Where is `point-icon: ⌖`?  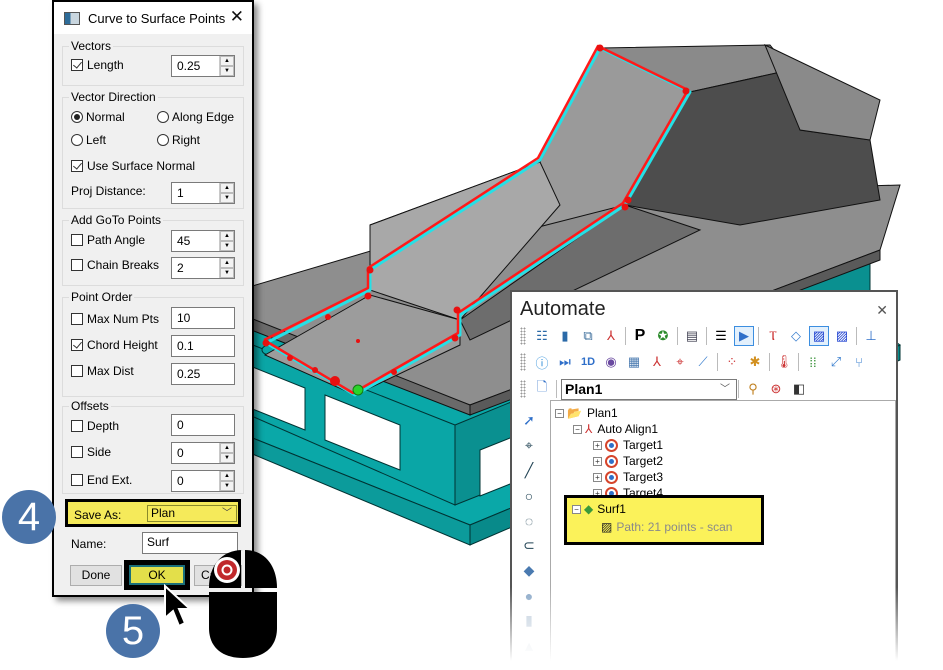
point-icon: ⌖ is located at coordinates (529, 445).